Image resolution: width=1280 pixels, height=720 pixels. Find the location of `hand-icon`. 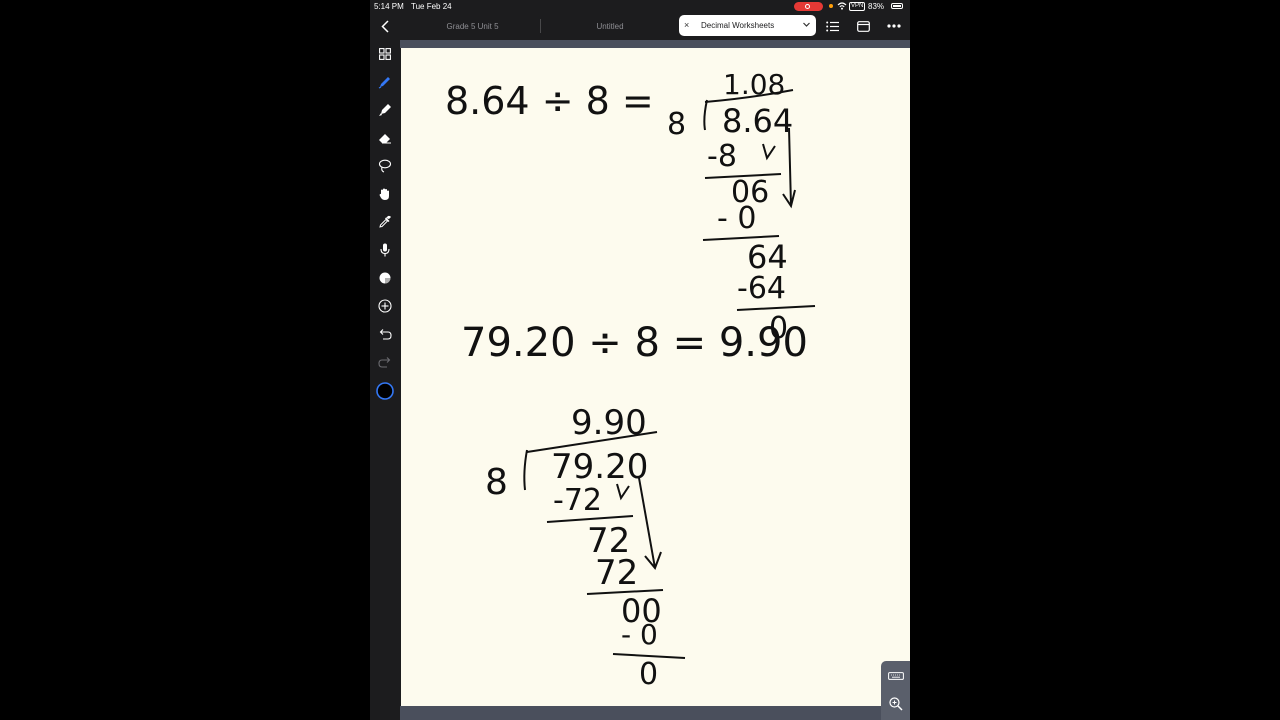

hand-icon is located at coordinates (385, 194).